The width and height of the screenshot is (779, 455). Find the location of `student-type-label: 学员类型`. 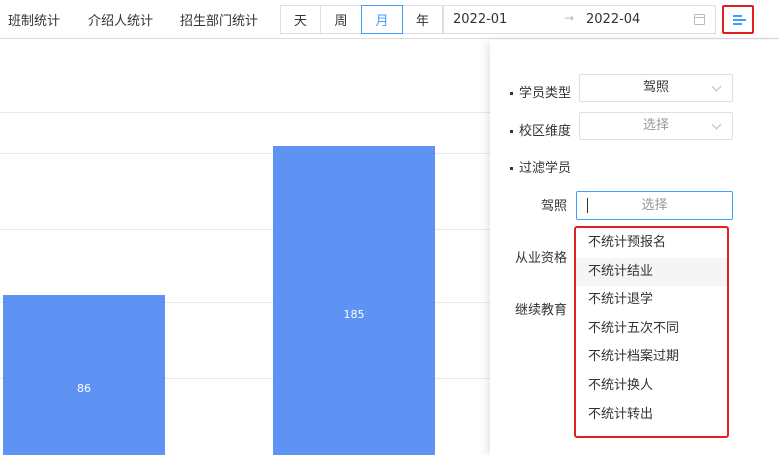

student-type-label: 学员类型 is located at coordinates (540, 91).